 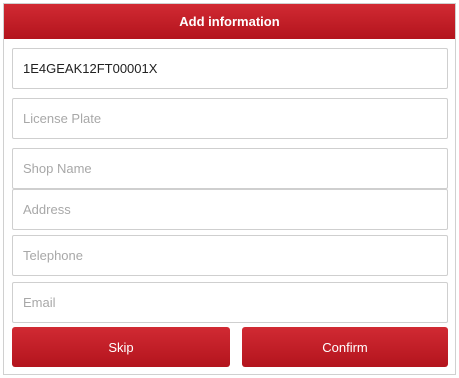 I want to click on skip-button: Skip, so click(x=121, y=347).